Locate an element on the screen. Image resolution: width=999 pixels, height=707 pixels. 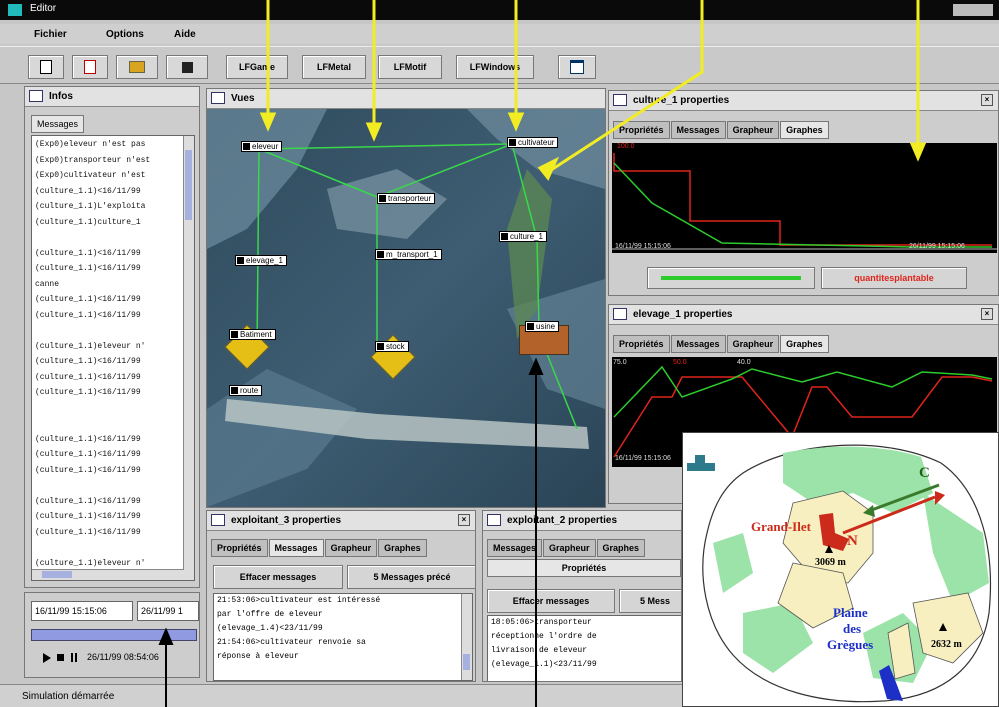
play-icon is located at coordinates (47, 658).